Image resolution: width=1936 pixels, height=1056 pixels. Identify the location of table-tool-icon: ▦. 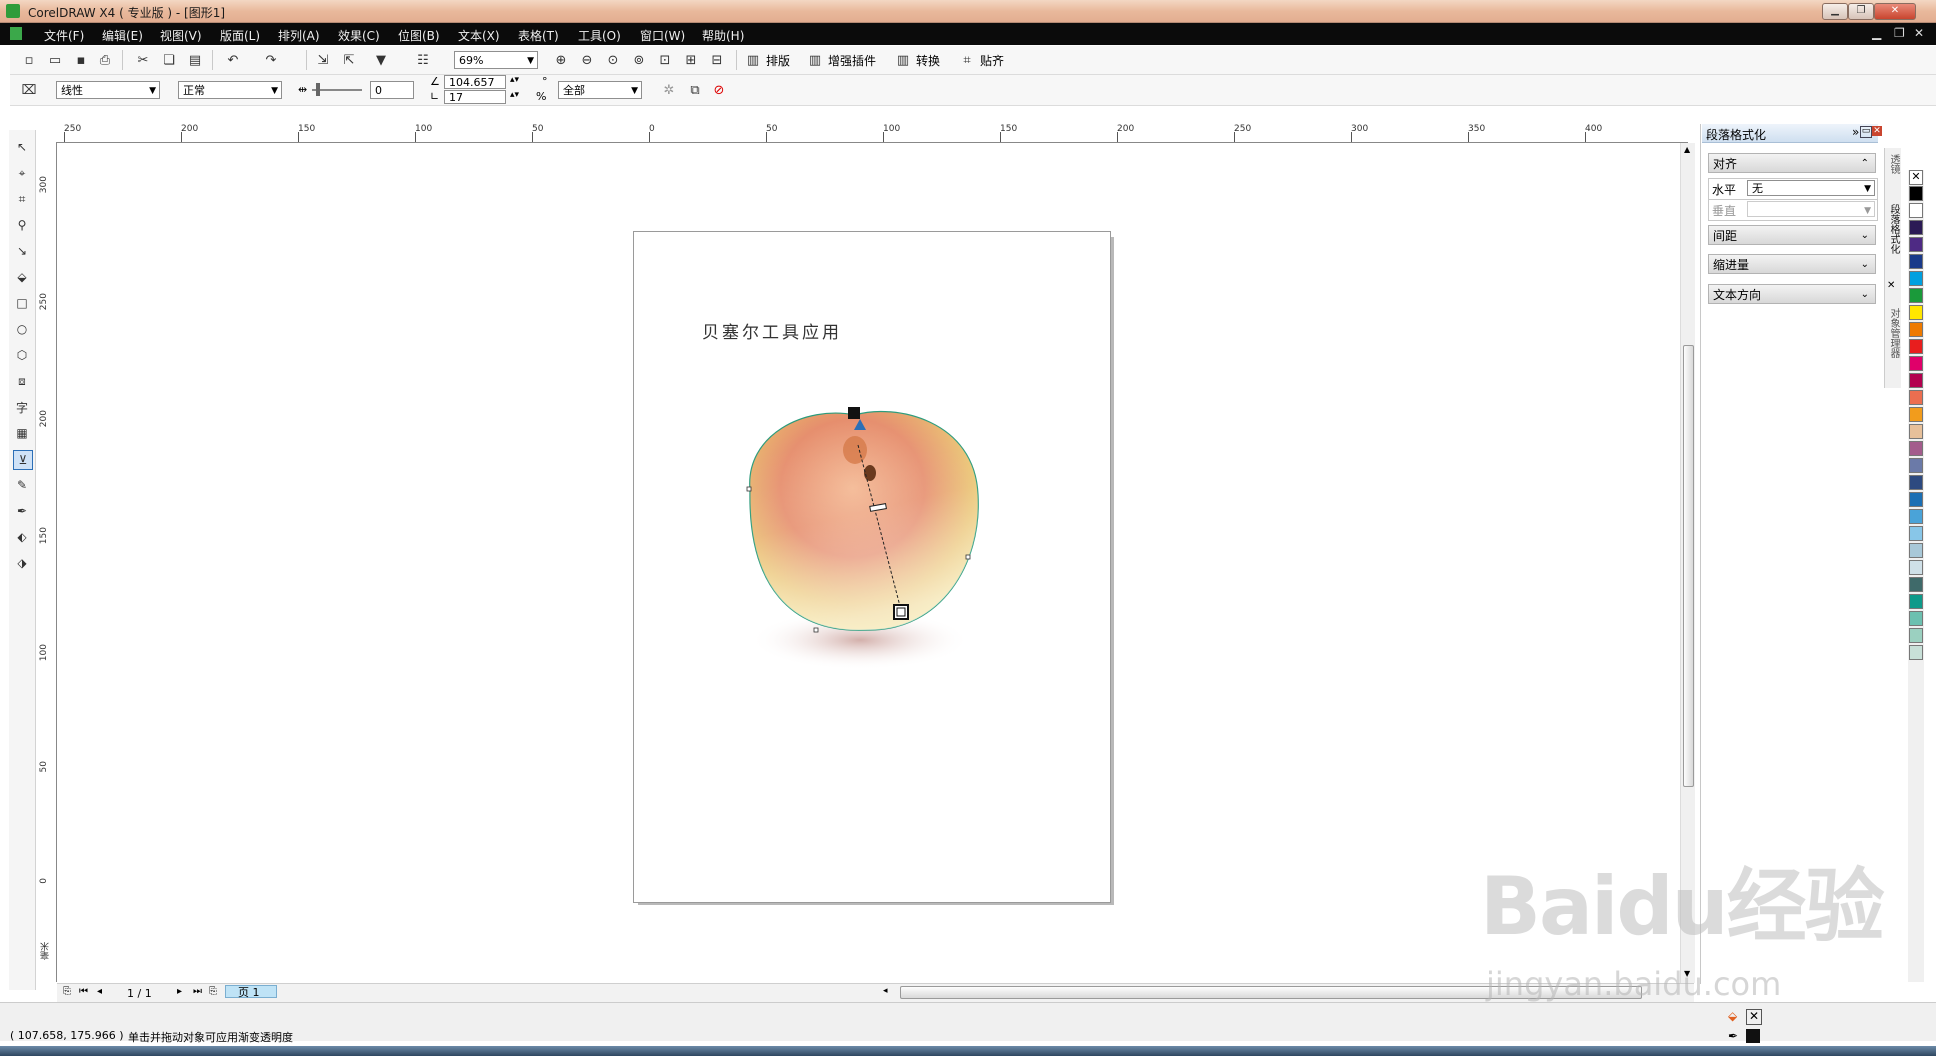
(22, 433).